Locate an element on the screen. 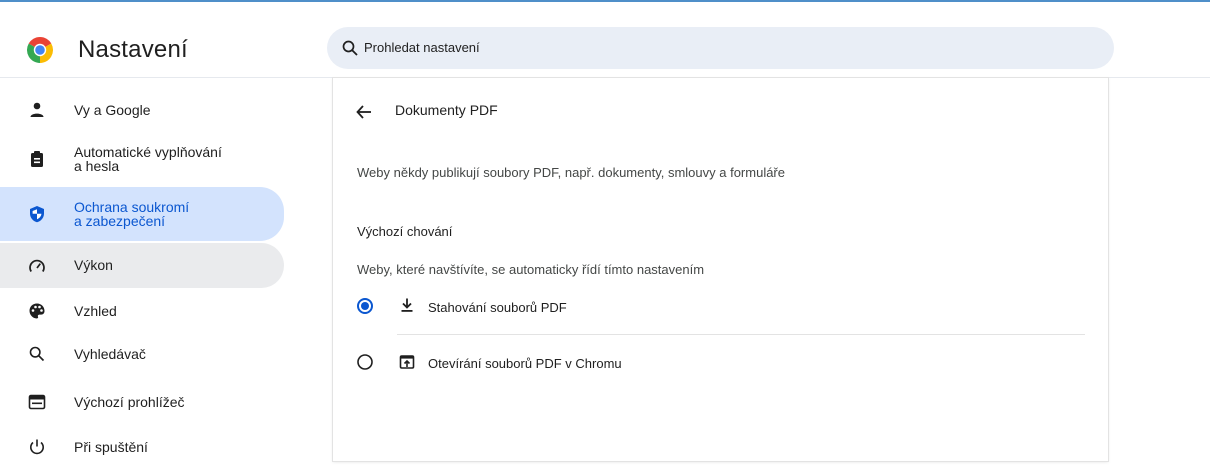 The height and width of the screenshot is (467, 1210). sidebar-item-vy-a-google: Vy a Google is located at coordinates (142, 110).